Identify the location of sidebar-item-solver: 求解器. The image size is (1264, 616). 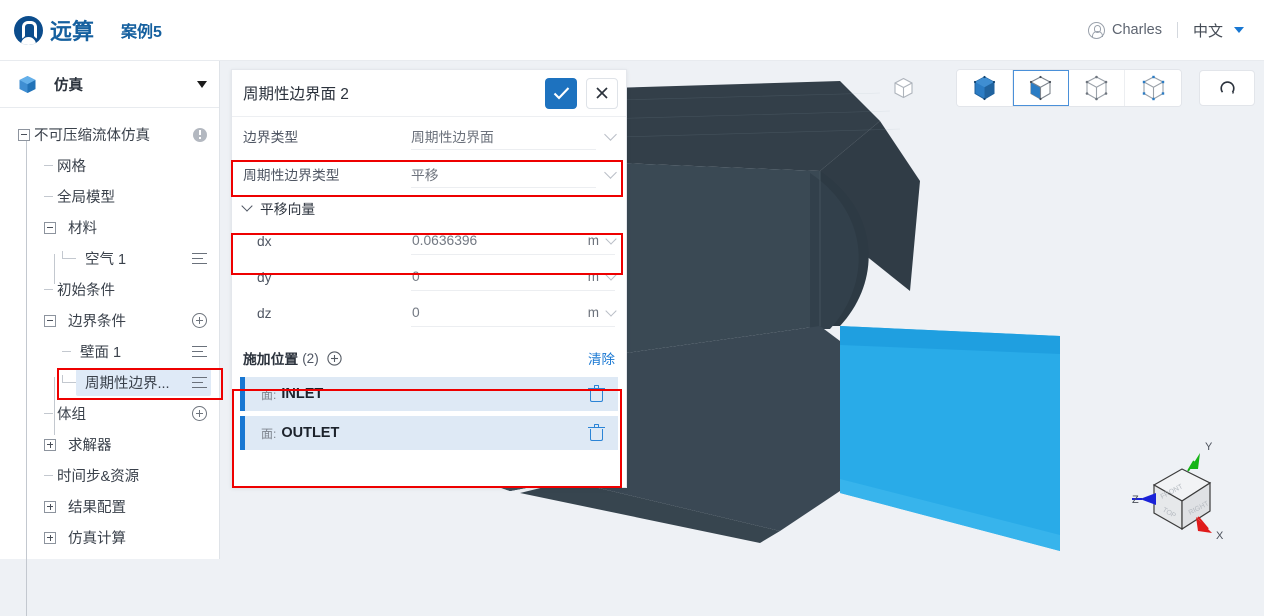
(109, 444).